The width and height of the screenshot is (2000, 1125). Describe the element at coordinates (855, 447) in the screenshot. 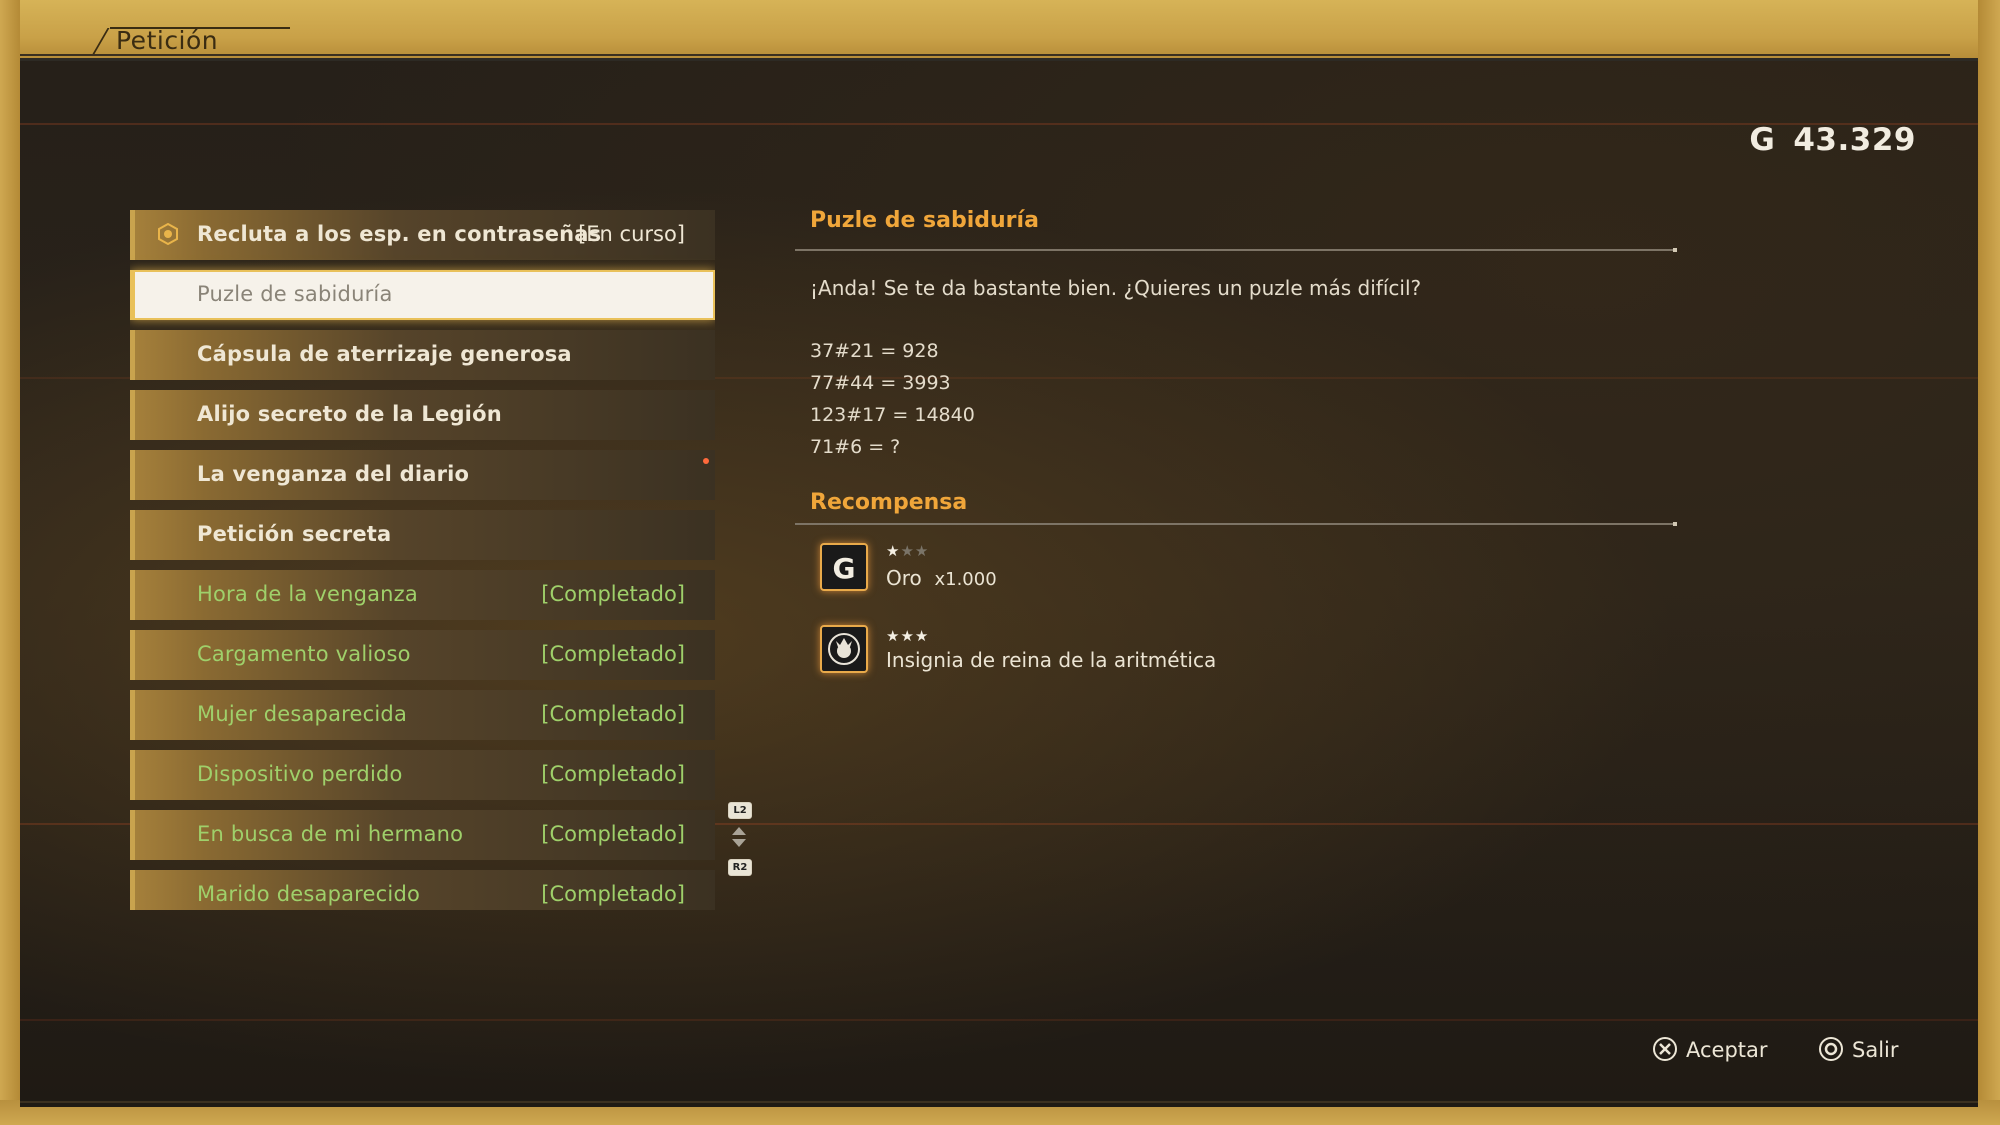

I see `puzzle-equation: 71#6 = ?` at that location.